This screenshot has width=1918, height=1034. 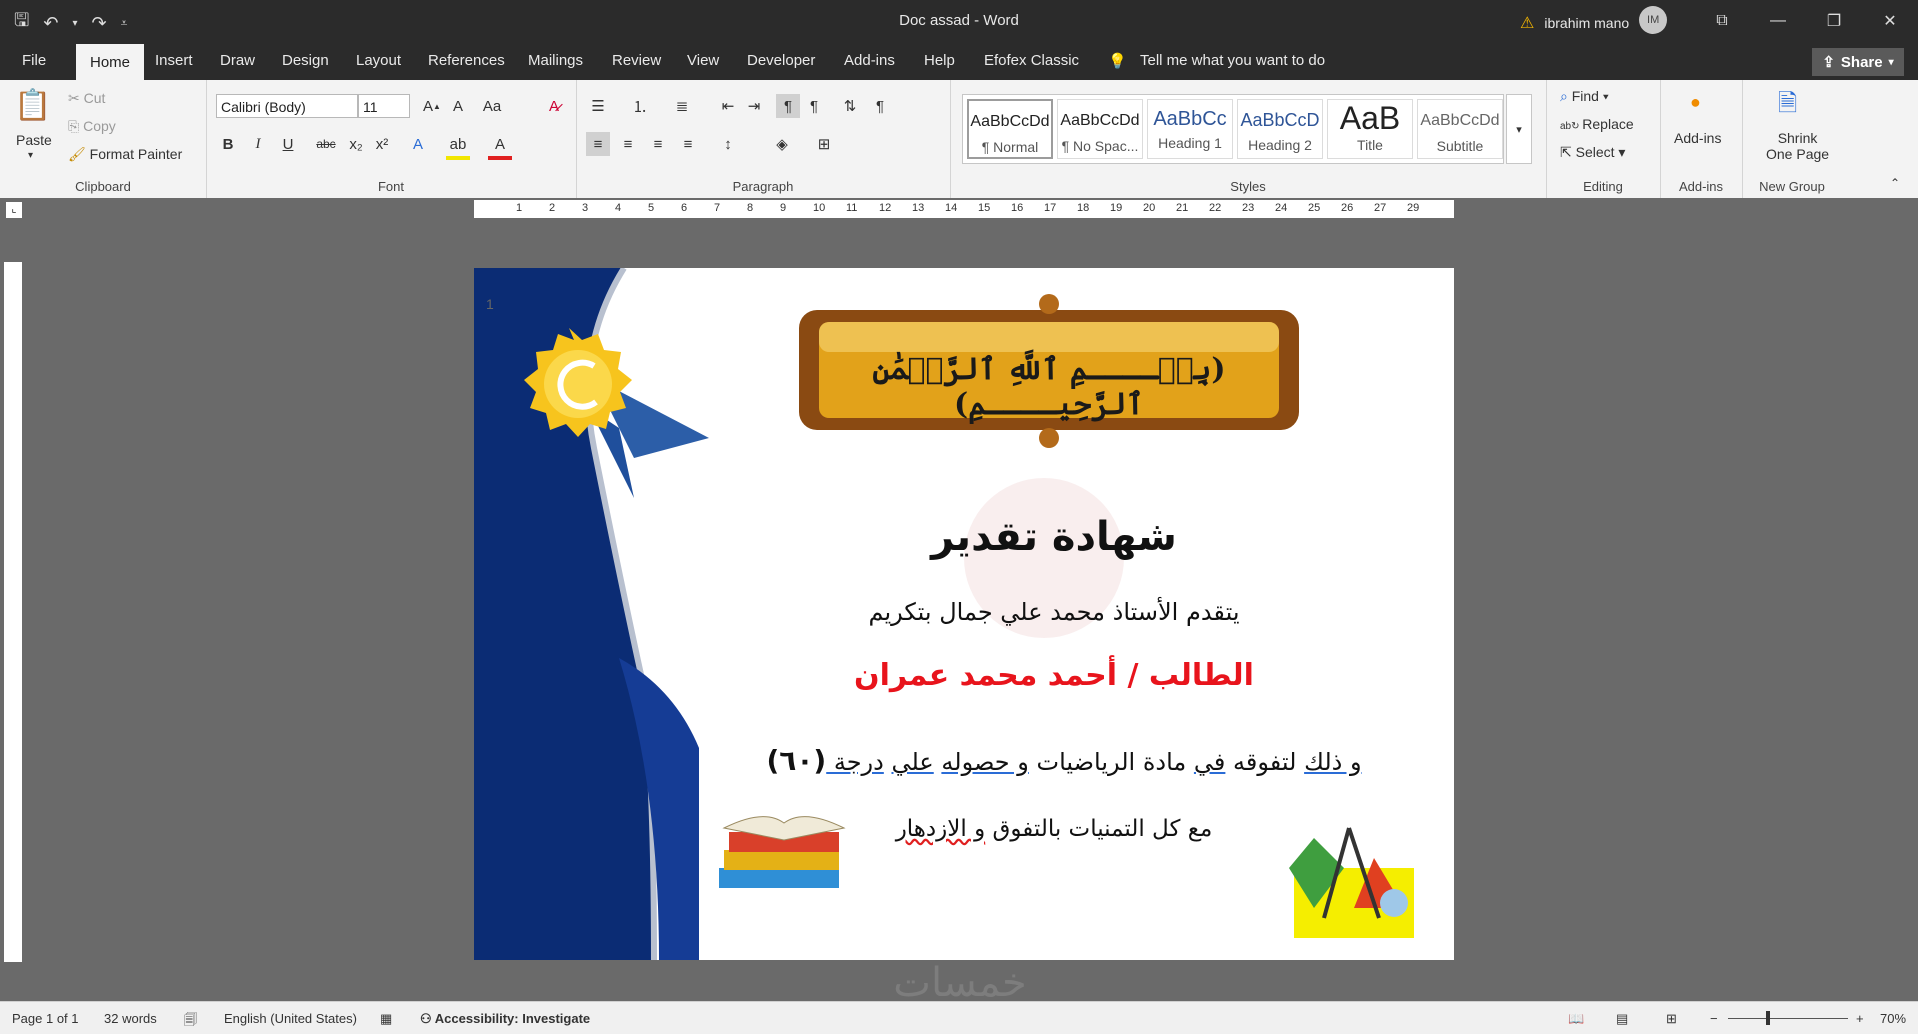 I want to click on tab-file: File, so click(x=34, y=60).